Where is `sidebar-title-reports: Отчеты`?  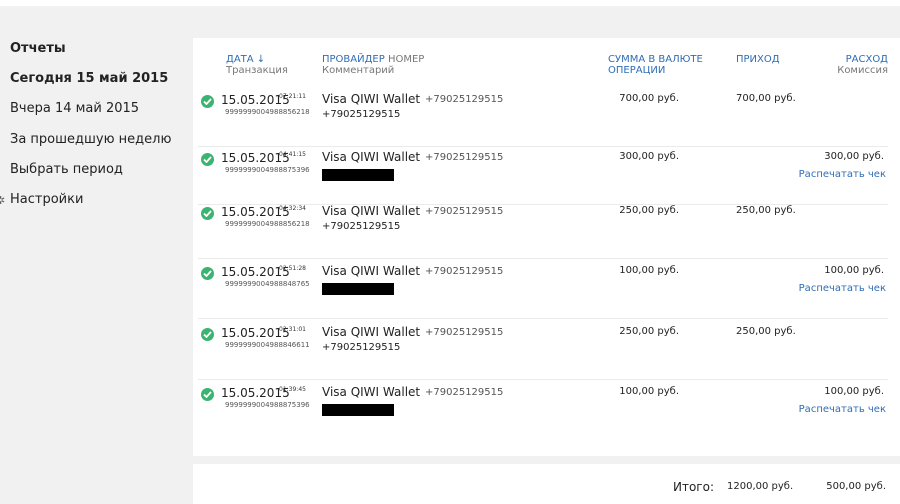
sidebar-title-reports: Отчеты is located at coordinates (38, 48).